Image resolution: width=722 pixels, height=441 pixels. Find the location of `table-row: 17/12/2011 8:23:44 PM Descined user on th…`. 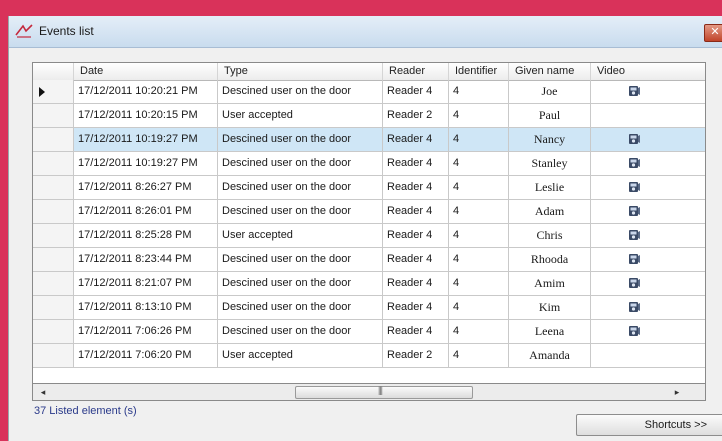

table-row: 17/12/2011 8:23:44 PM Descined user on th… is located at coordinates (369, 260).